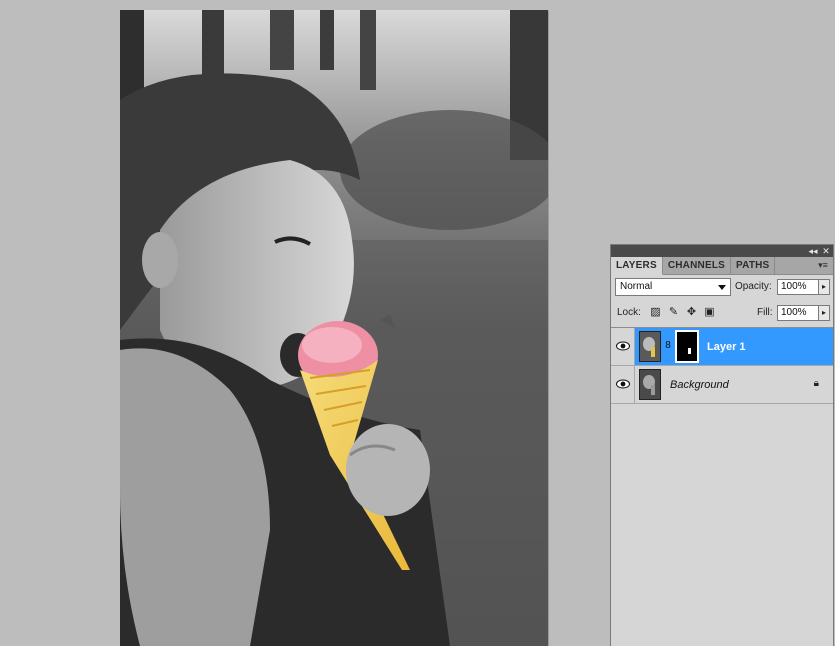 The width and height of the screenshot is (835, 646). Describe the element at coordinates (722, 314) in the screenshot. I see `lock-row: Lock: ▨ ✎ ✥ ▣ Fill: 100% ▸` at that location.